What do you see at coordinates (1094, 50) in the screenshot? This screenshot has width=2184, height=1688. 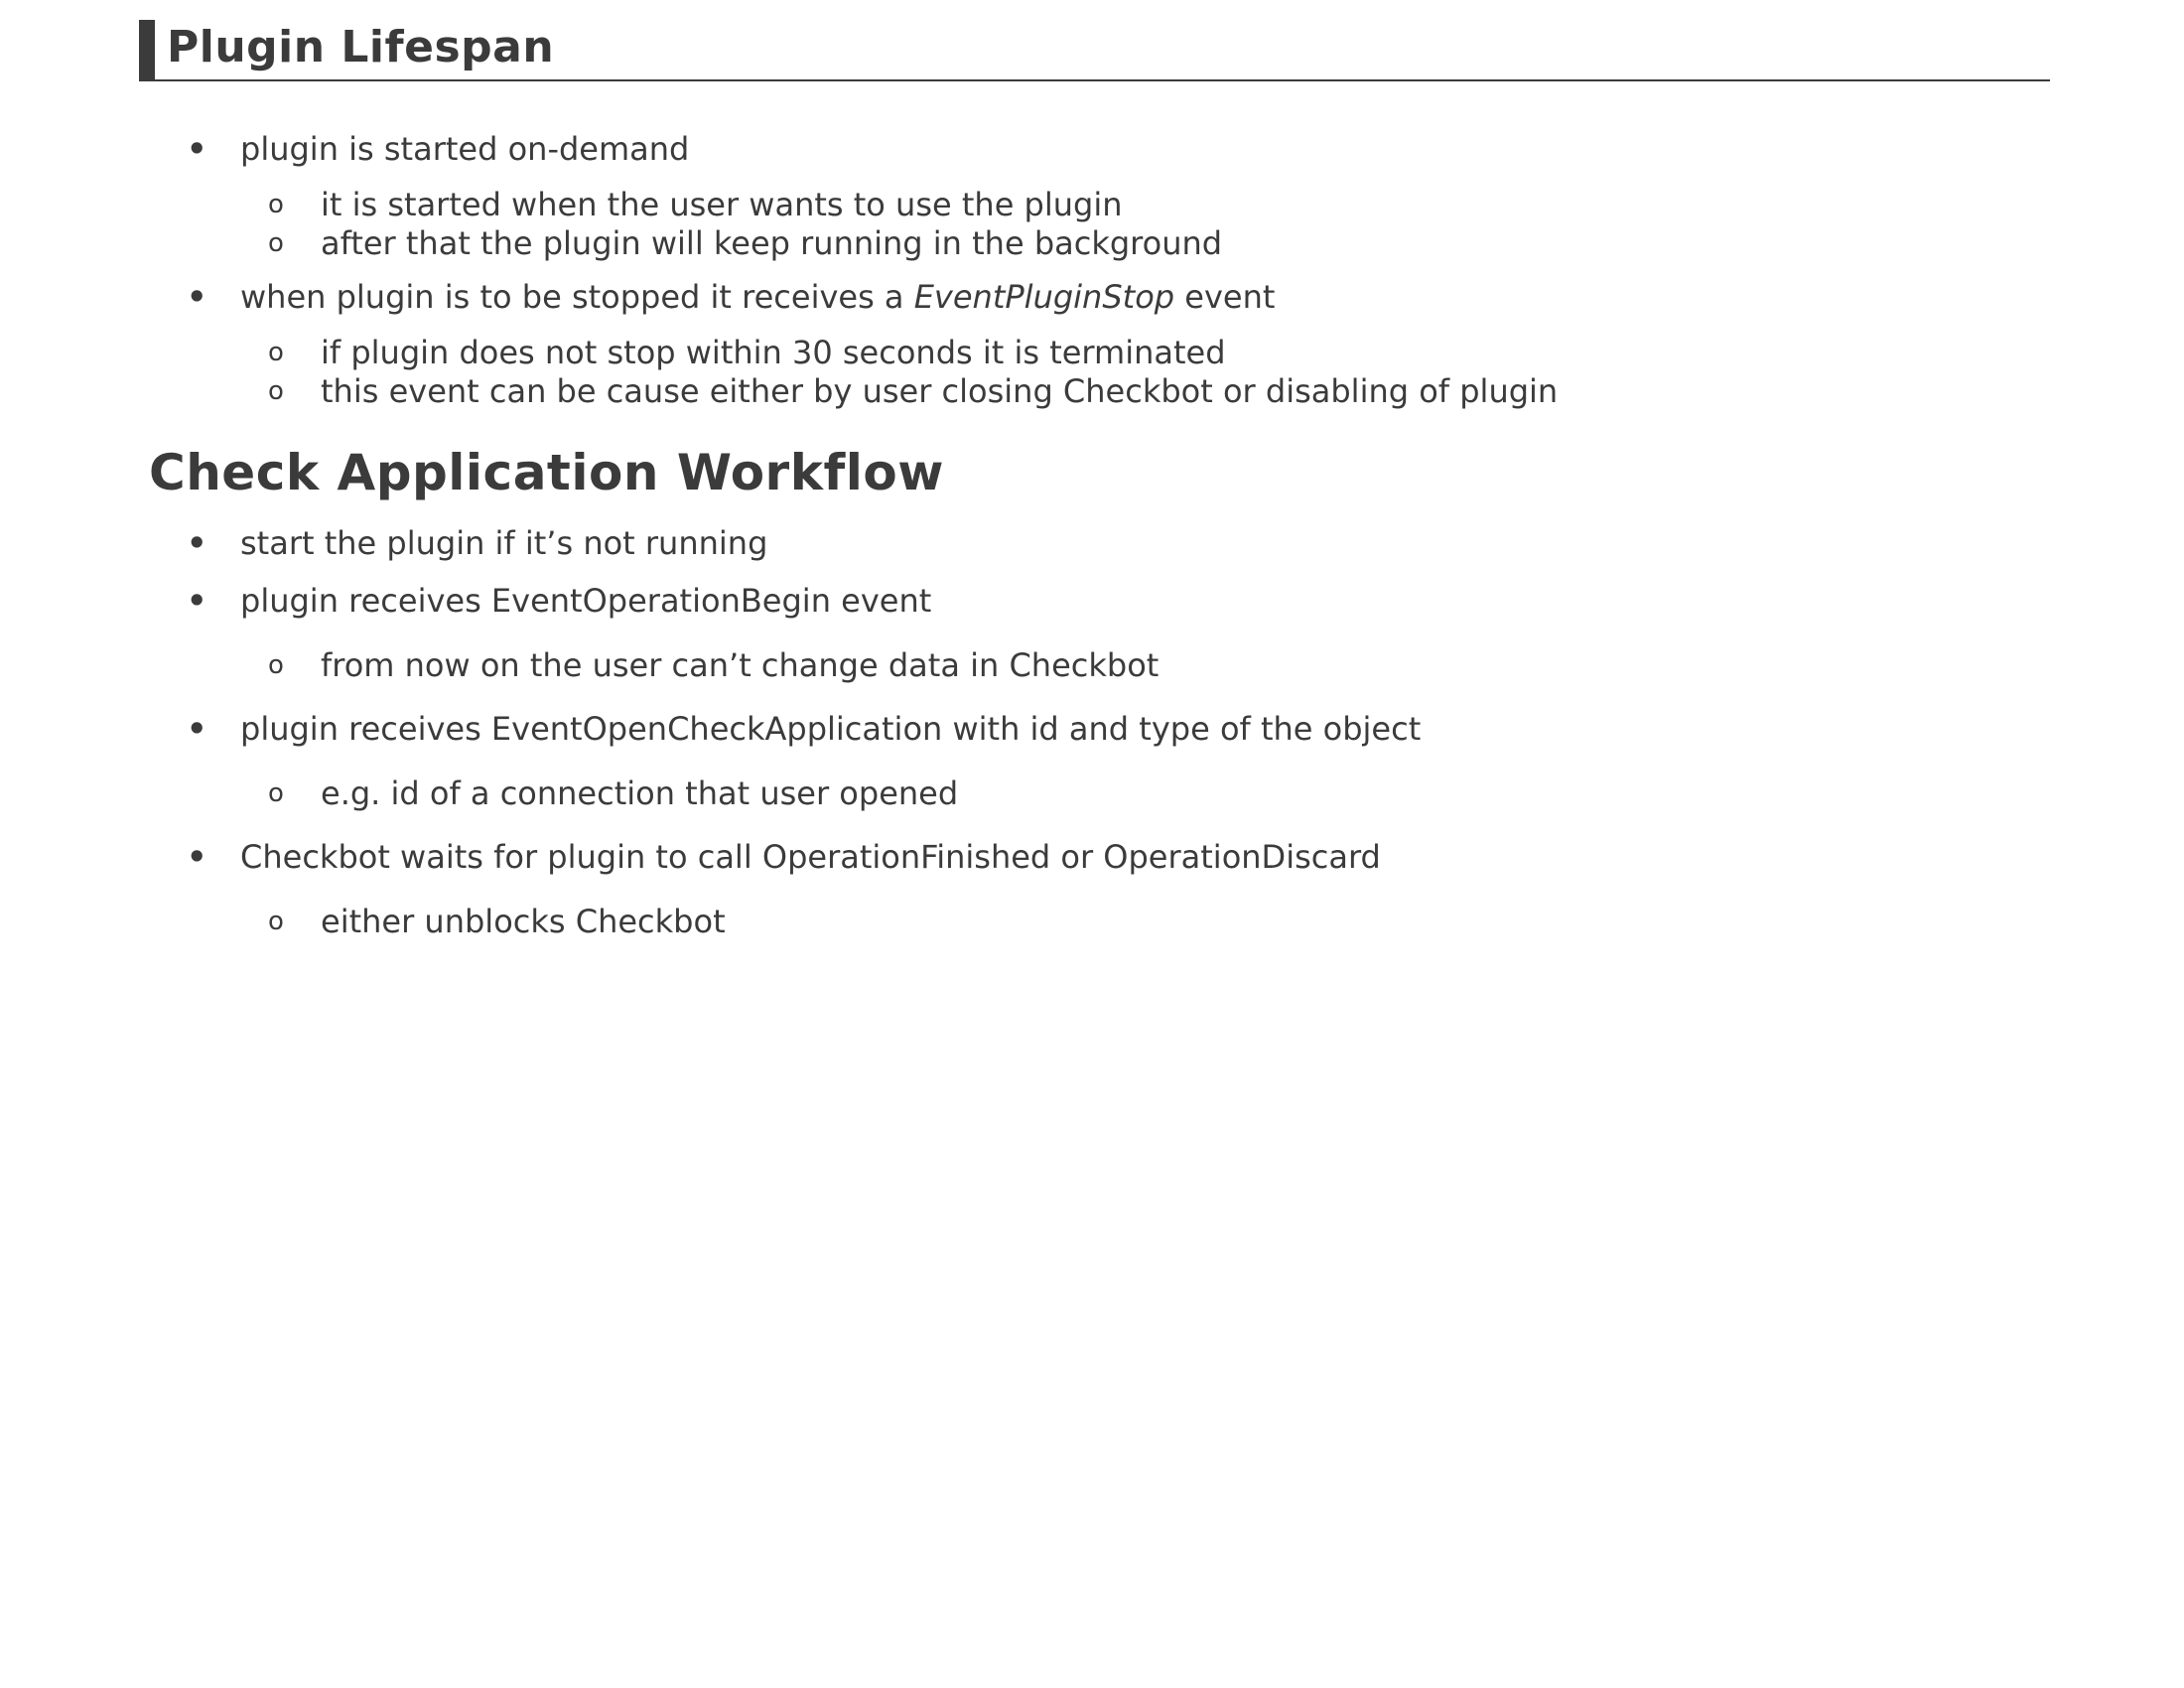 I see `section-heading-plugin-lifespan: Plugin Lifespan` at bounding box center [1094, 50].